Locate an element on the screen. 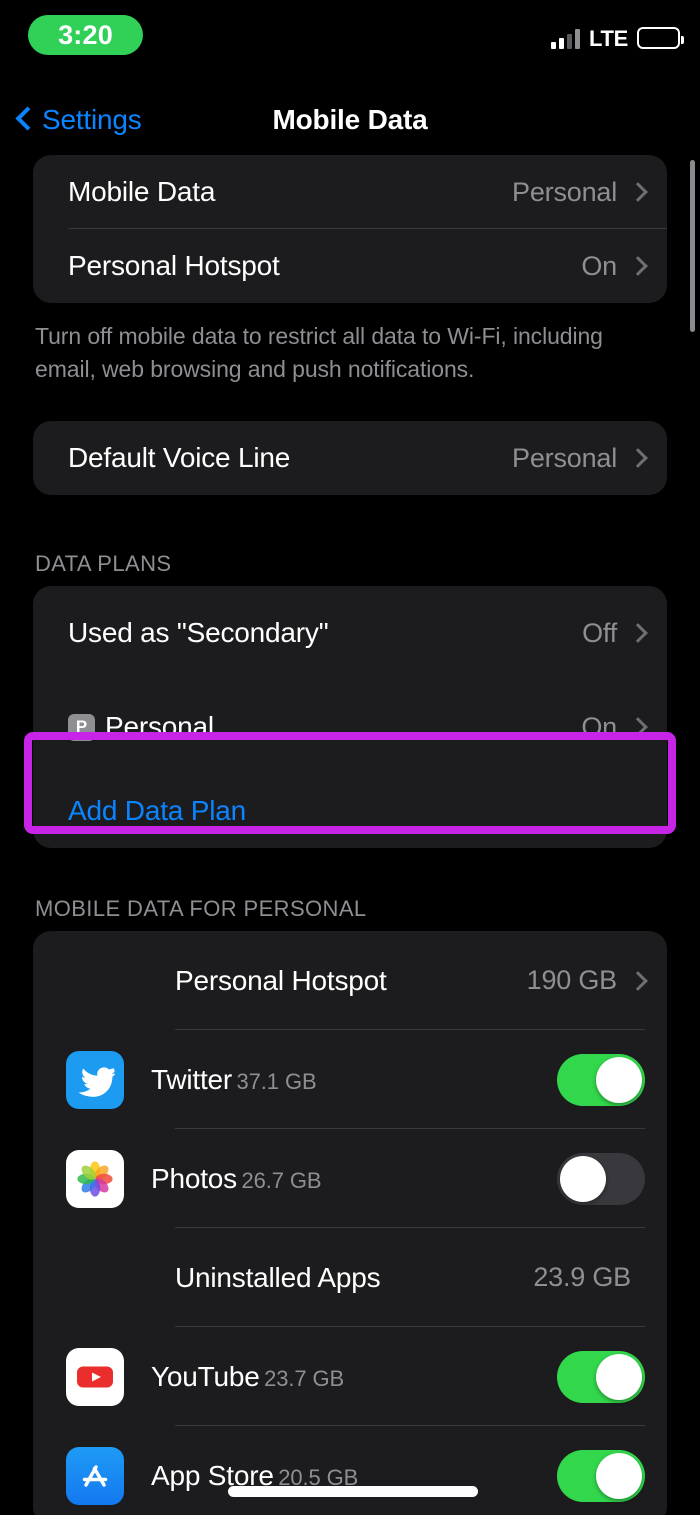 This screenshot has width=700, height=1515. app-name: Twitter is located at coordinates (192, 1079).